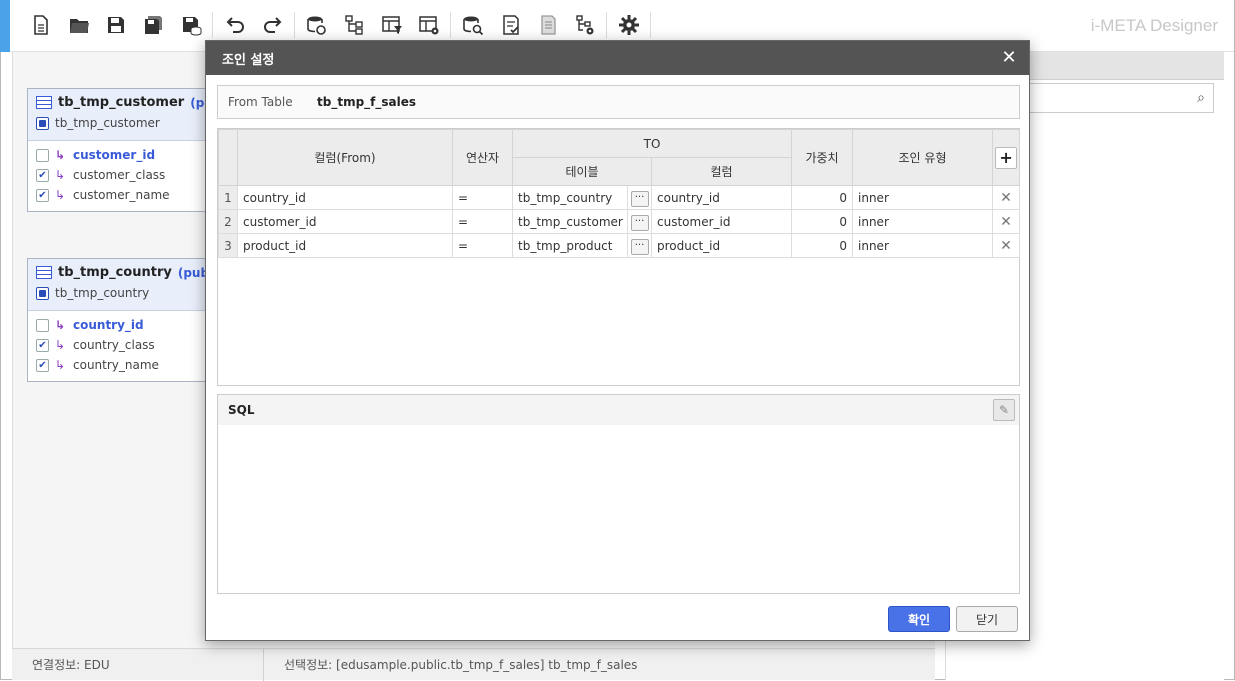 The width and height of the screenshot is (1235, 681). What do you see at coordinates (191, 25) in the screenshot?
I see `save-db-icon` at bounding box center [191, 25].